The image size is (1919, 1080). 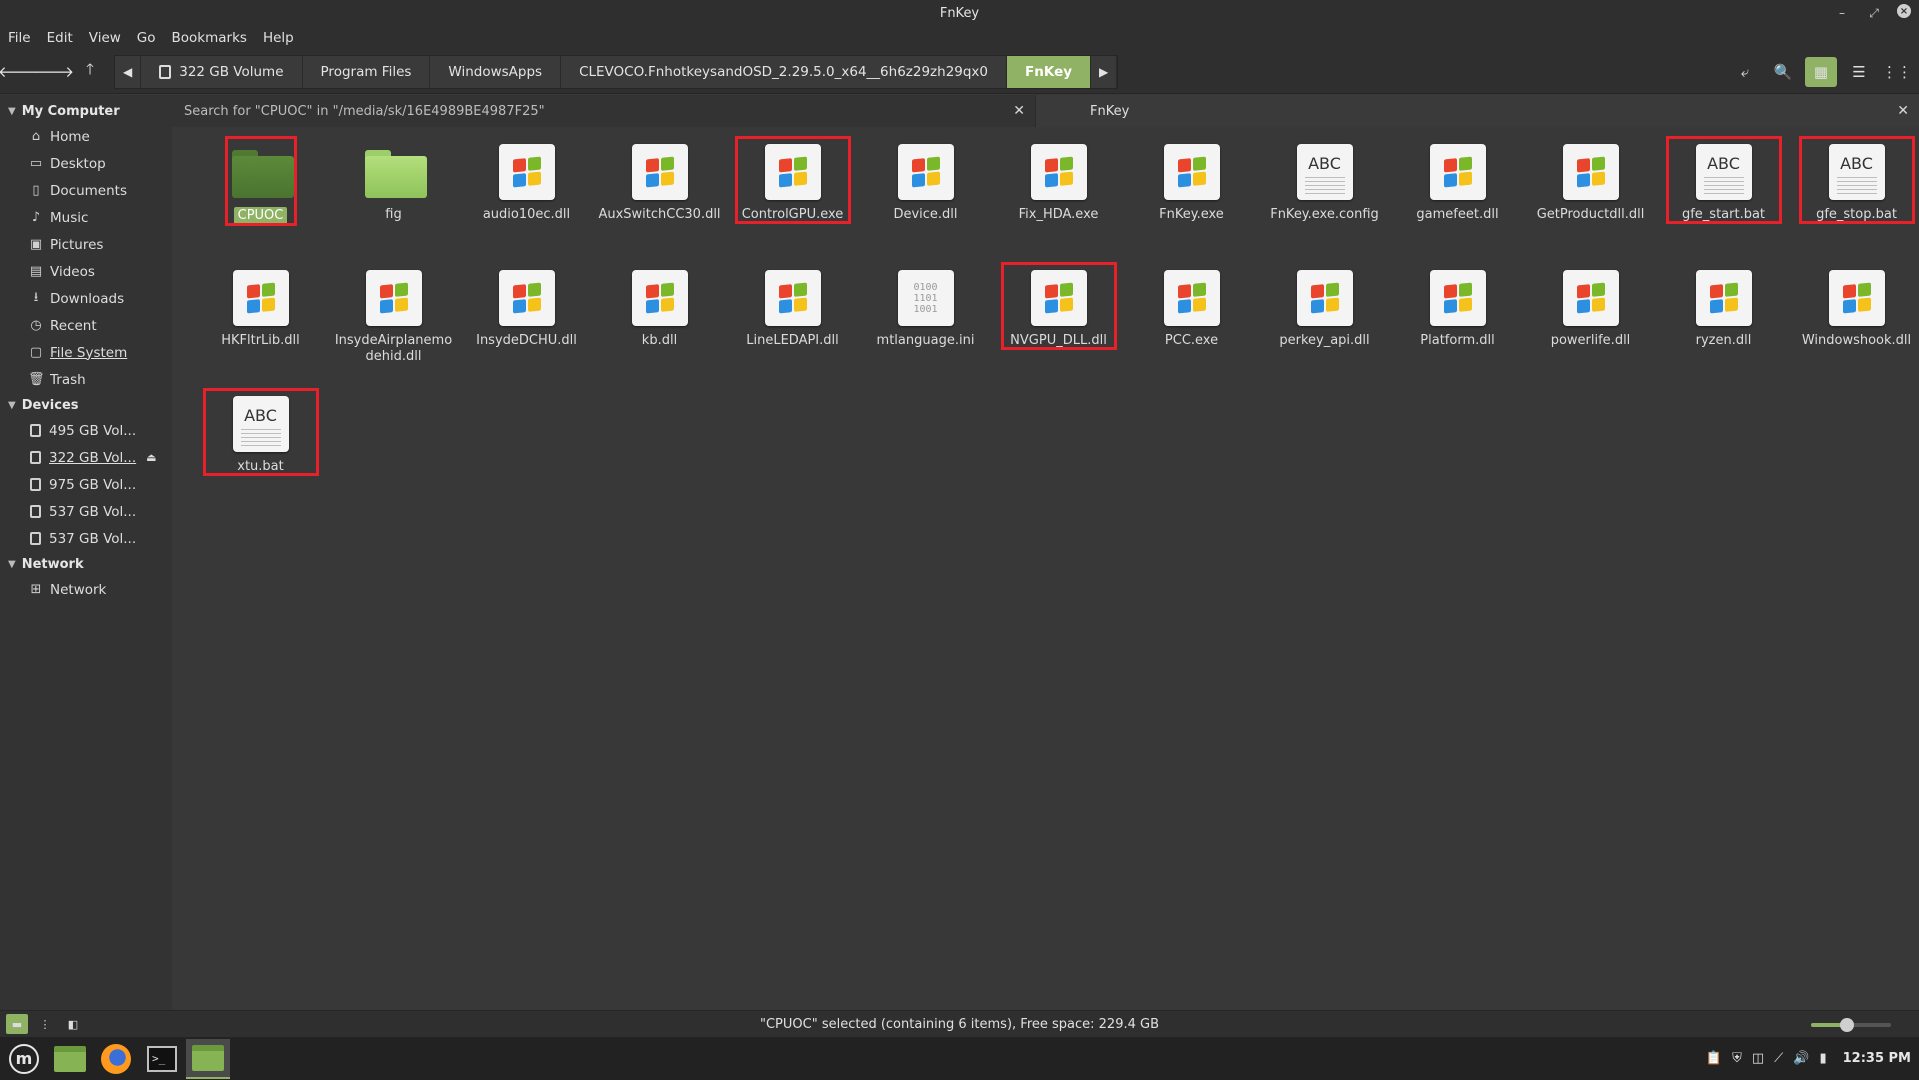 What do you see at coordinates (659, 202) in the screenshot?
I see `file-item: AuxSwitchCC30.dll` at bounding box center [659, 202].